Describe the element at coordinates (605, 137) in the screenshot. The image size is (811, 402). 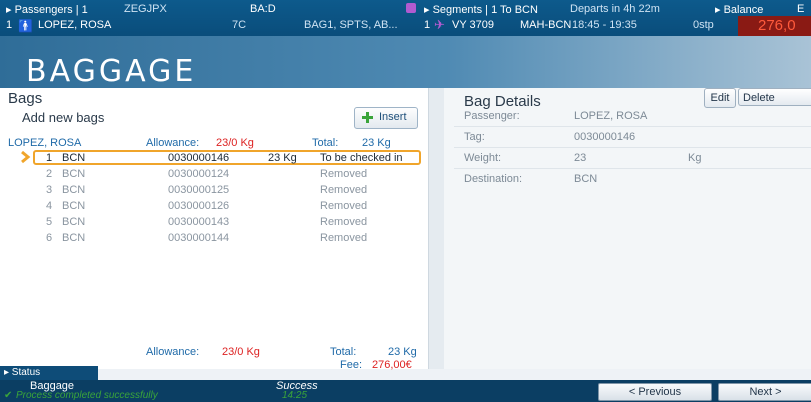
I see `tag-value: 0030000146` at that location.